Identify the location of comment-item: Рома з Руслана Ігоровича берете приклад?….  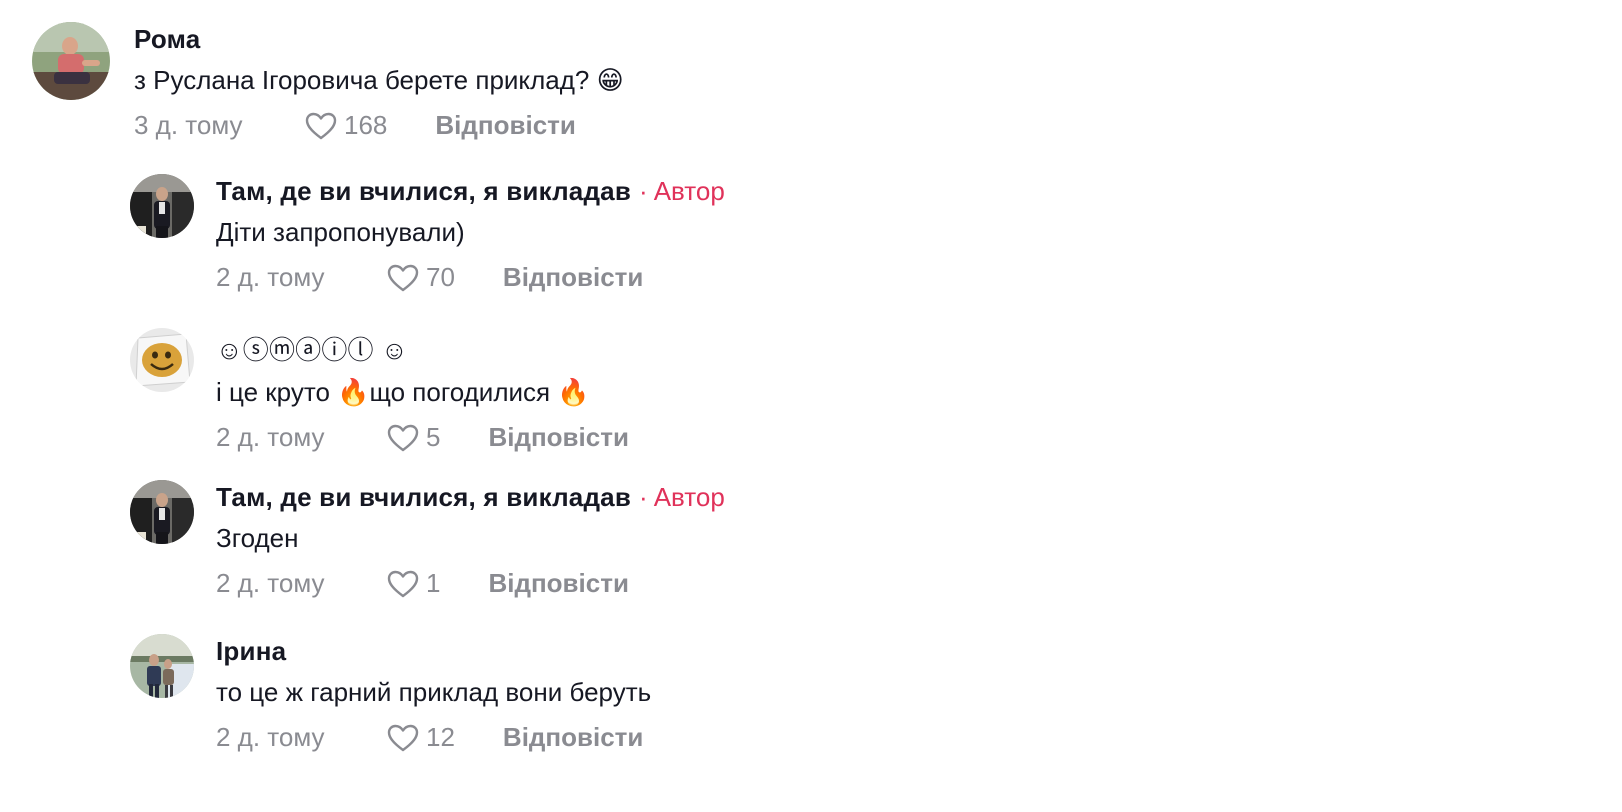
(328, 81).